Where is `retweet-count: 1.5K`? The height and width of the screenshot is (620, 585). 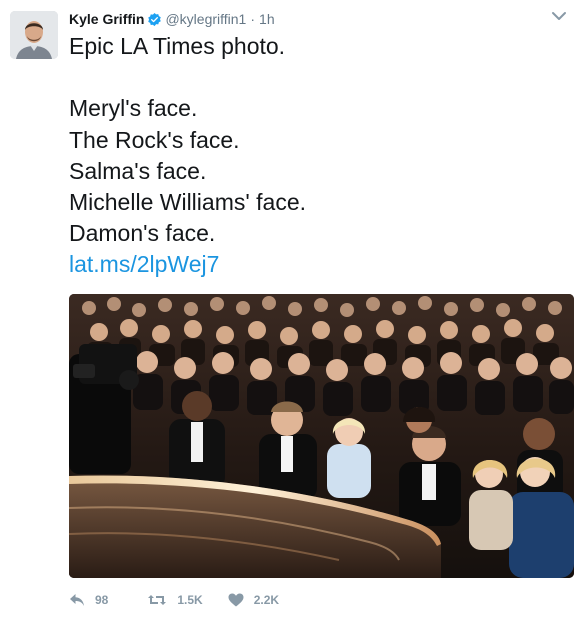 retweet-count: 1.5K is located at coordinates (190, 600).